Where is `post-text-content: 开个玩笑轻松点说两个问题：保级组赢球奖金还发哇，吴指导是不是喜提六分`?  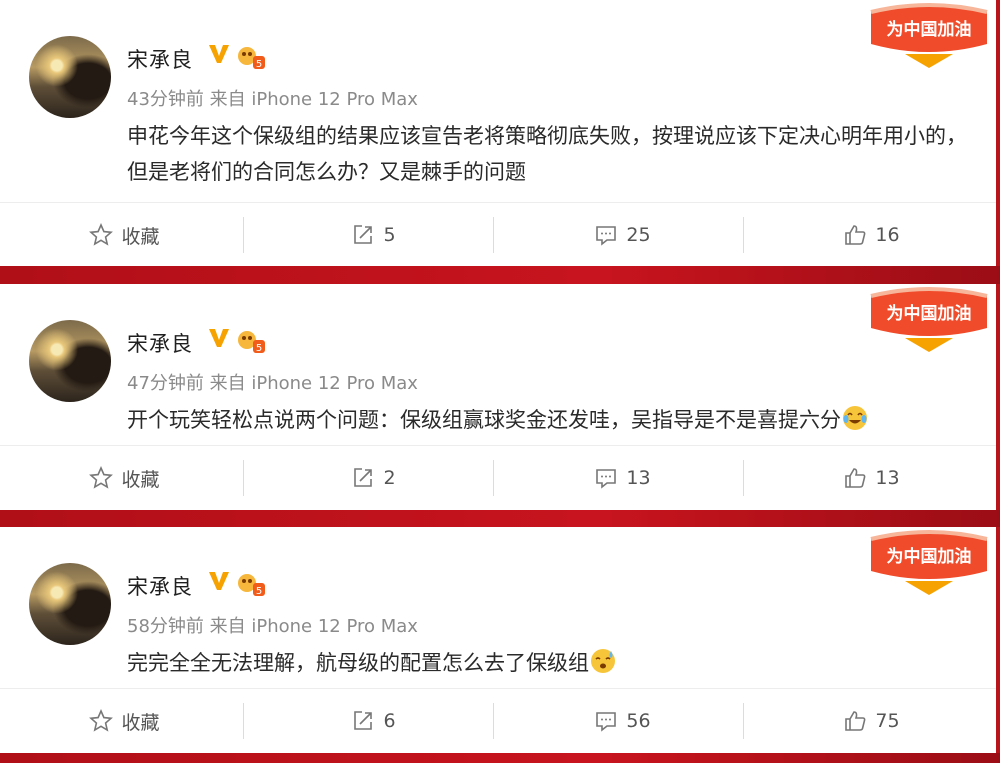
post-text-content: 开个玩笑轻松点说两个问题：保级组赢球奖金还发哇，吴指导是不是喜提六分 is located at coordinates (484, 420).